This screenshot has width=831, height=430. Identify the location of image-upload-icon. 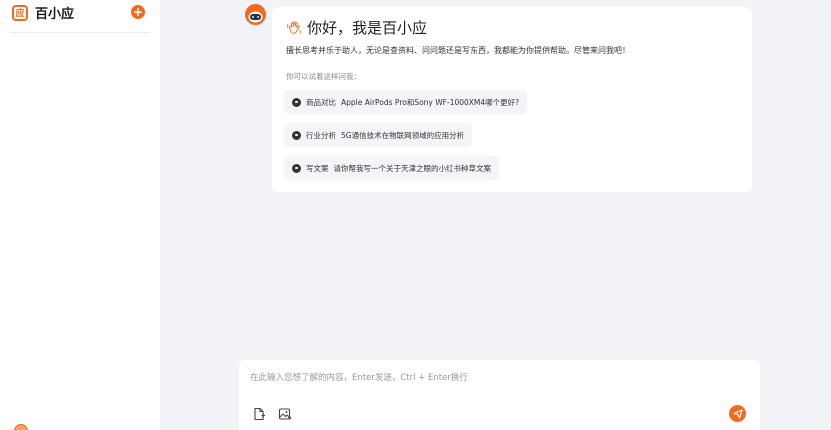
(285, 414).